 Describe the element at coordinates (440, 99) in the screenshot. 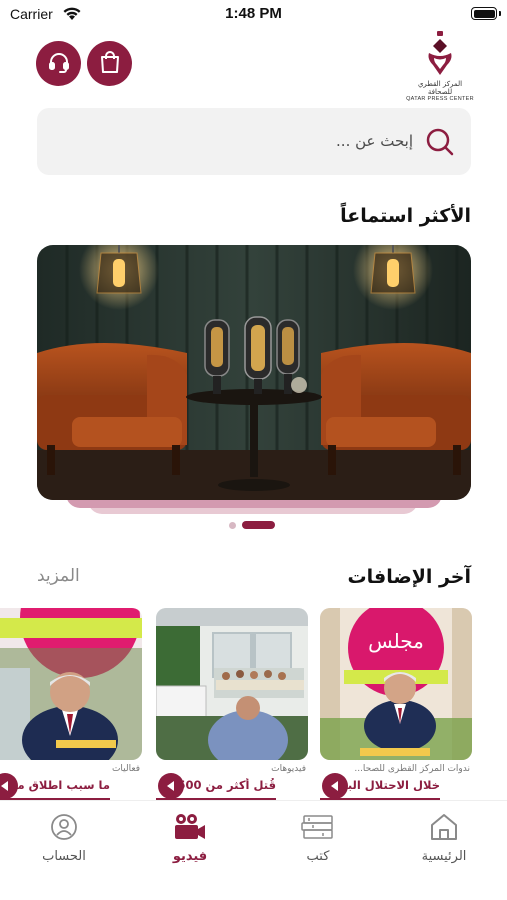

I see `logo-english-text: QATAR PRESS CENTER` at that location.